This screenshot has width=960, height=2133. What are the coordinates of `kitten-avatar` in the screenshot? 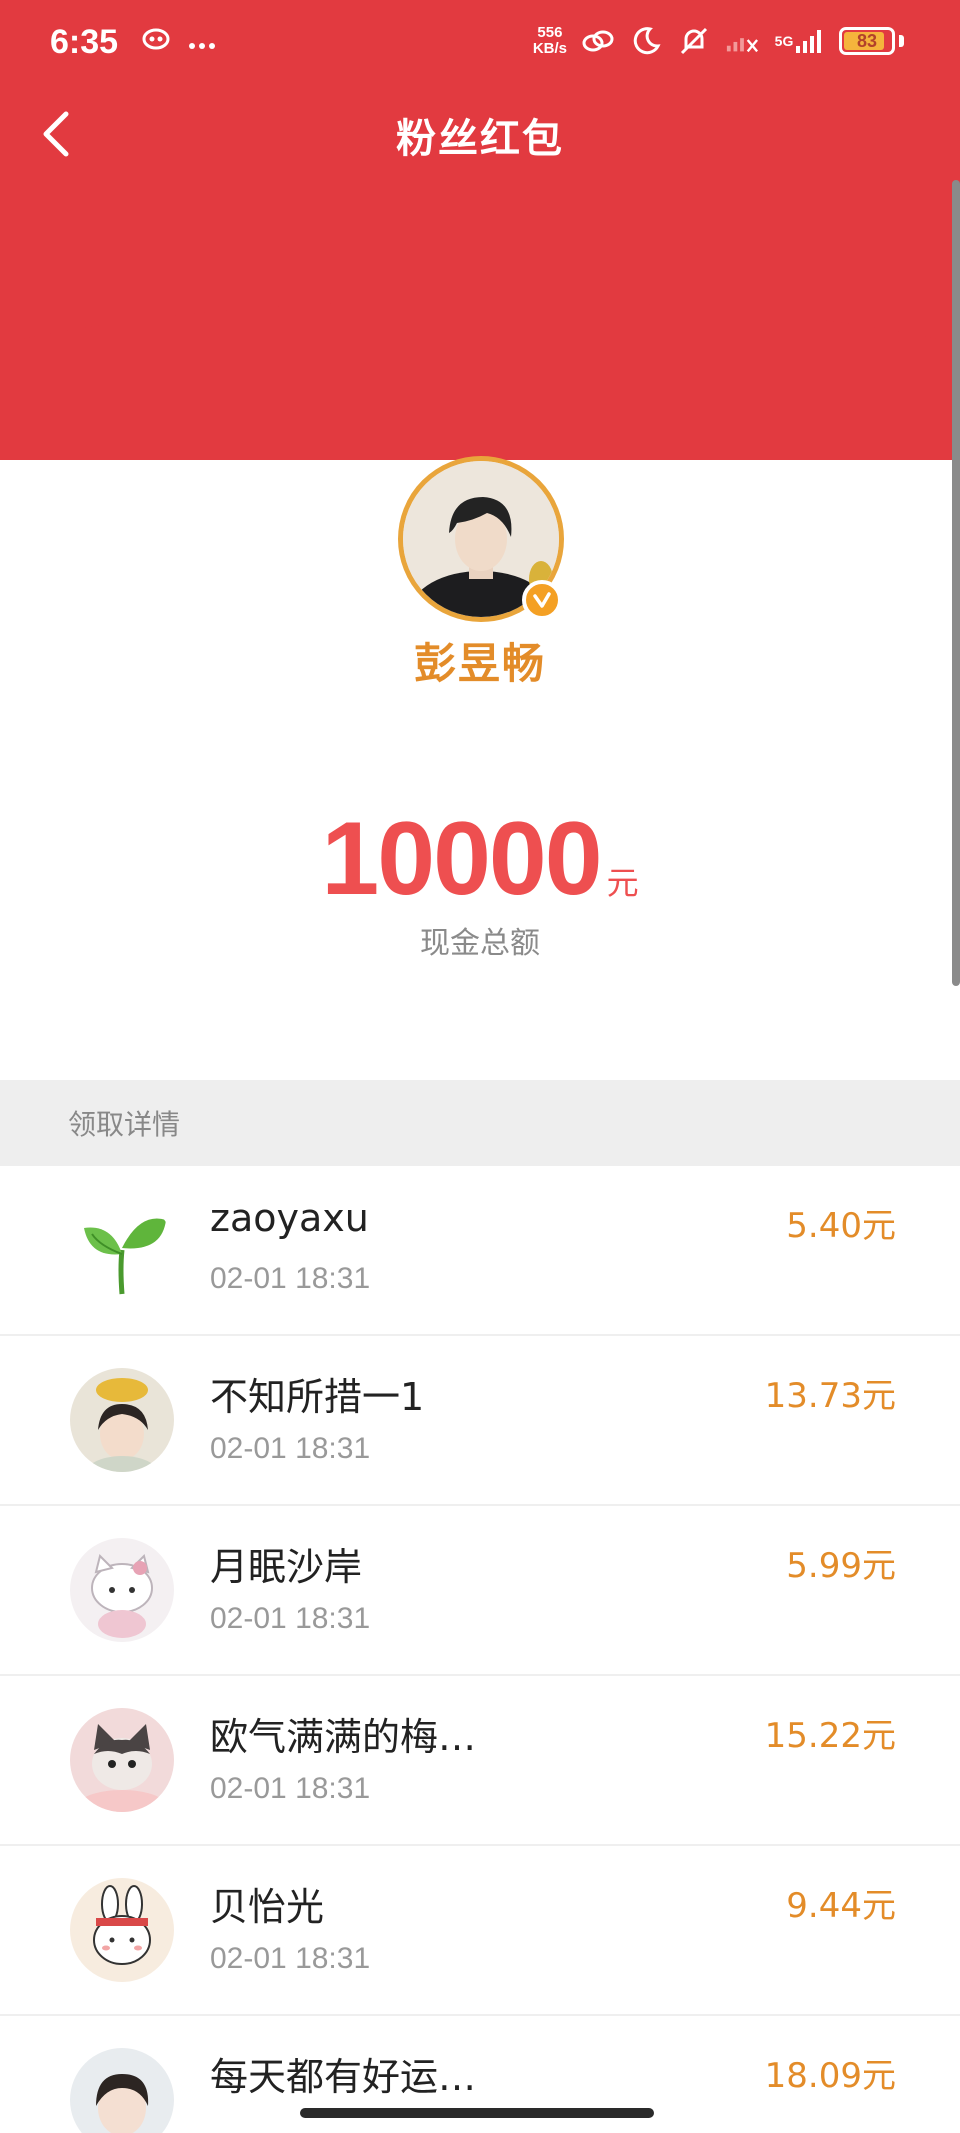 It's located at (122, 1760).